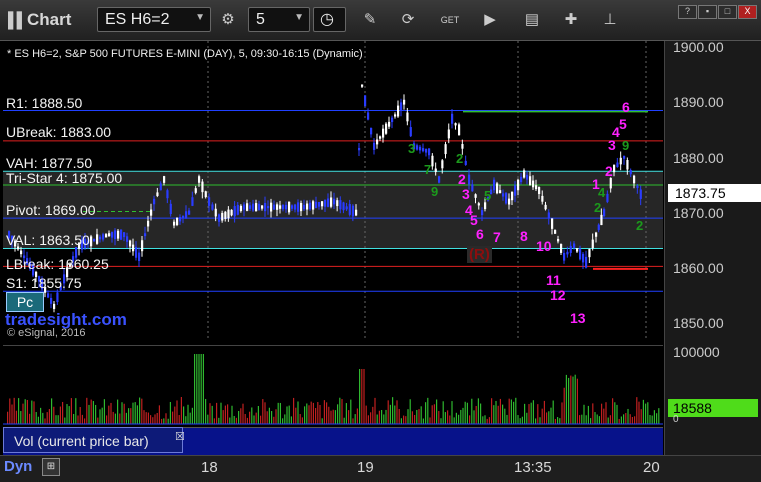 This screenshot has width=761, height=482. I want to click on volume-pane, so click(333, 385).